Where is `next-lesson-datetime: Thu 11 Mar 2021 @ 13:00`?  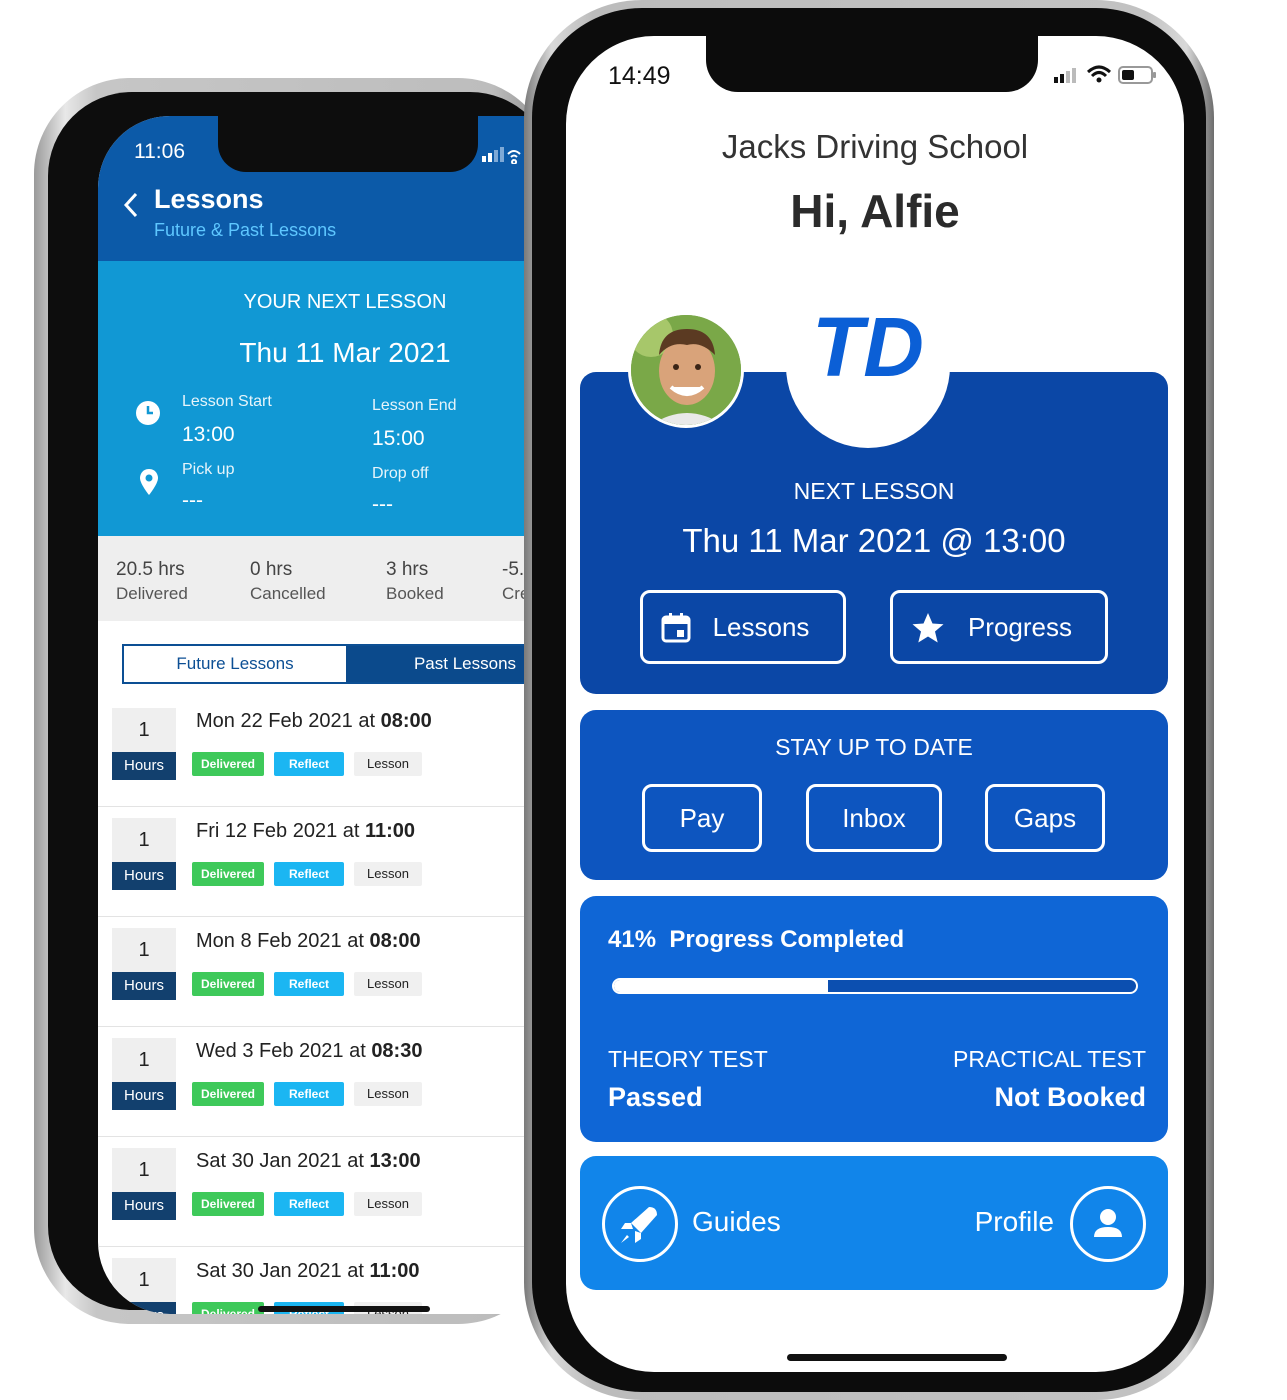
next-lesson-datetime: Thu 11 Mar 2021 @ 13:00 is located at coordinates (874, 540).